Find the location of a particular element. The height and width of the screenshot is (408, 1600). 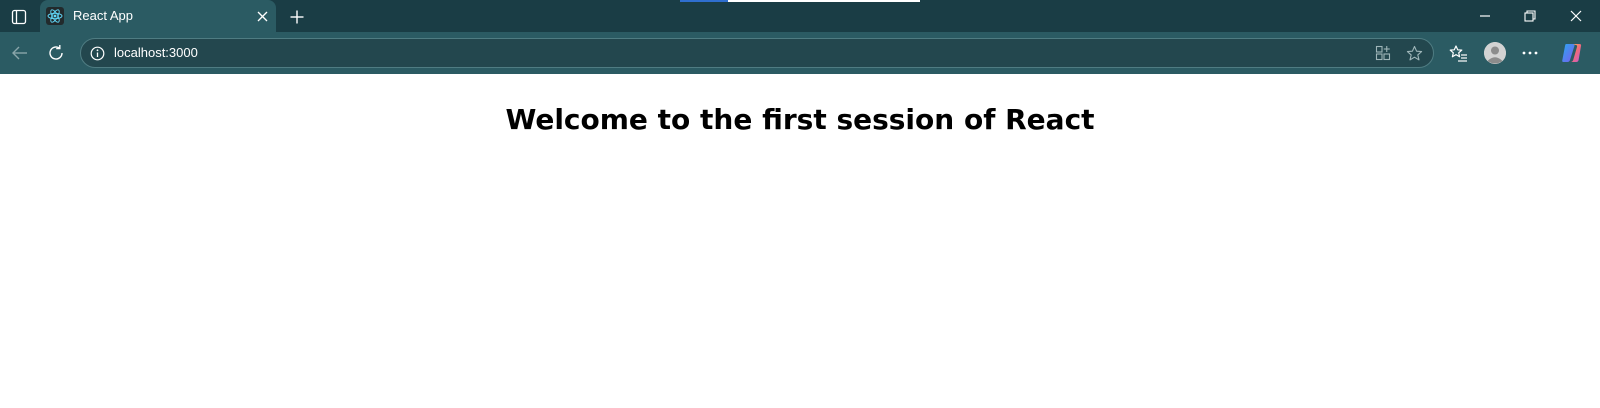

drag-indicator-segment is located at coordinates (704, 1).